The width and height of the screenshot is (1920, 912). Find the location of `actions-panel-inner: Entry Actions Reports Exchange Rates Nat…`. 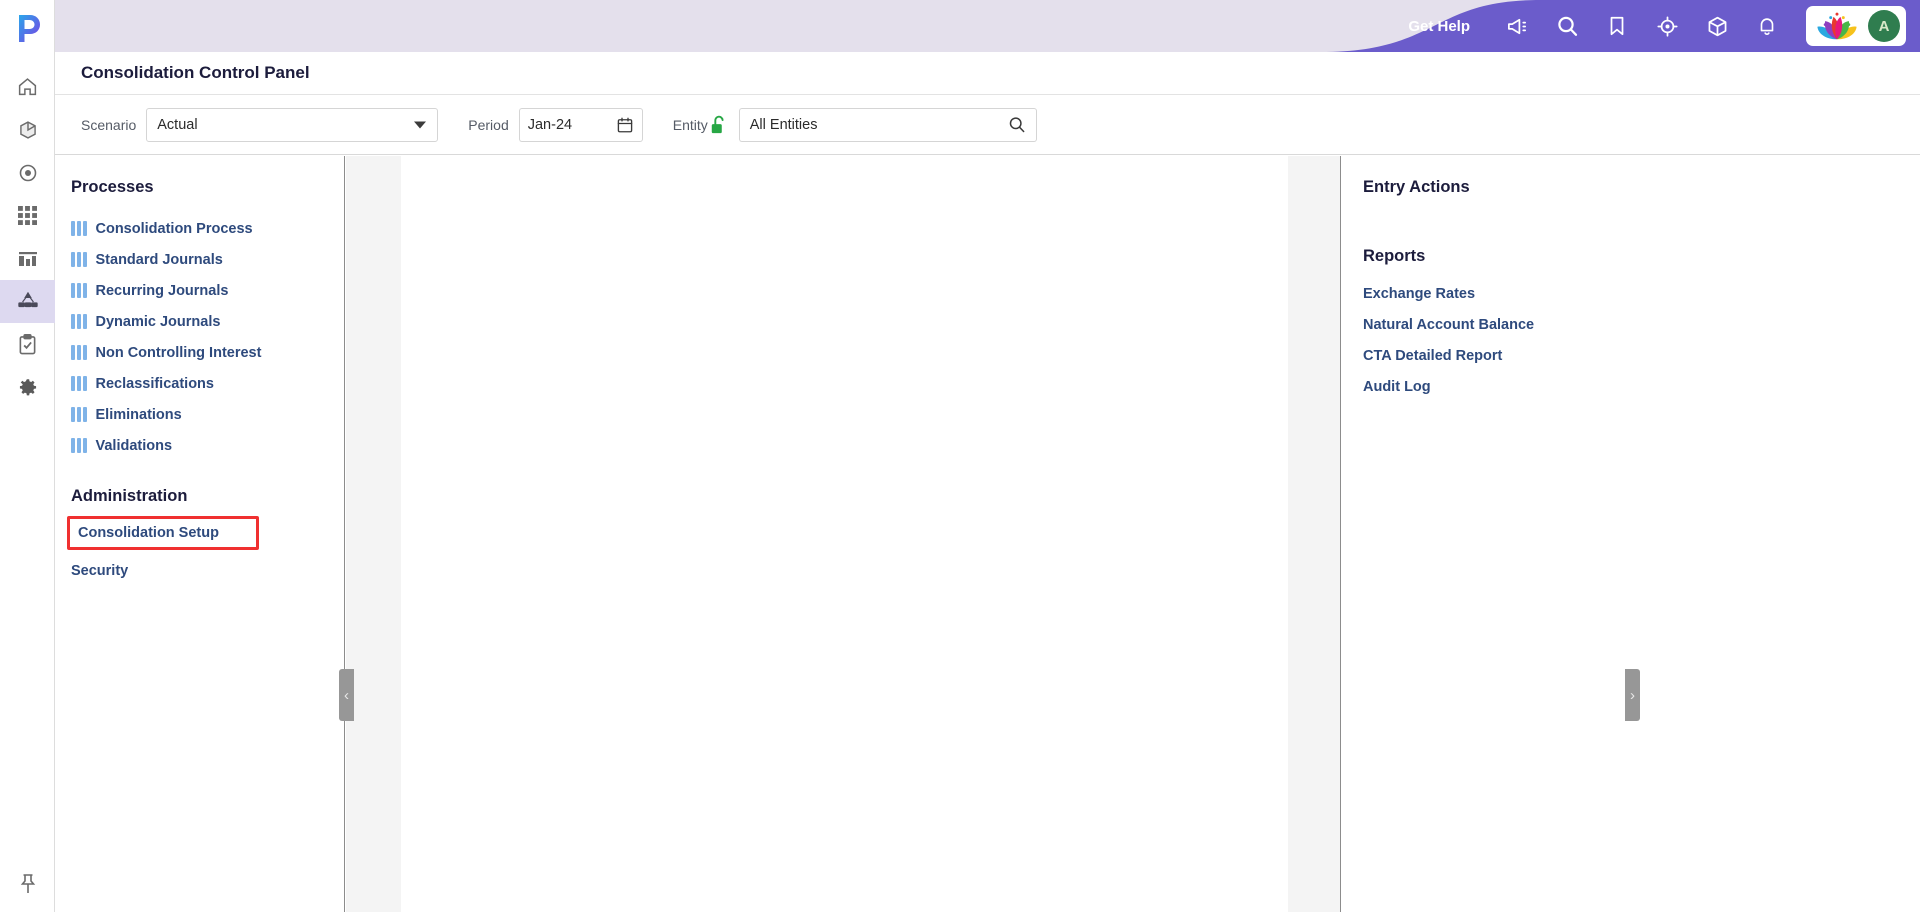

actions-panel-inner: Entry Actions Reports Exchange Rates Nat… is located at coordinates (1630, 279).